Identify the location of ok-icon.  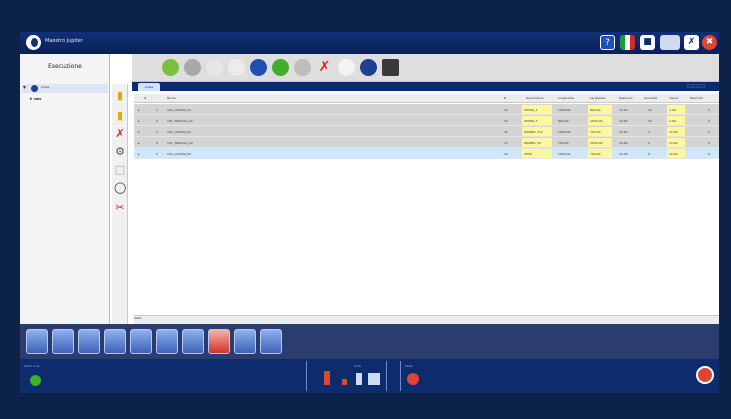
(280, 67).